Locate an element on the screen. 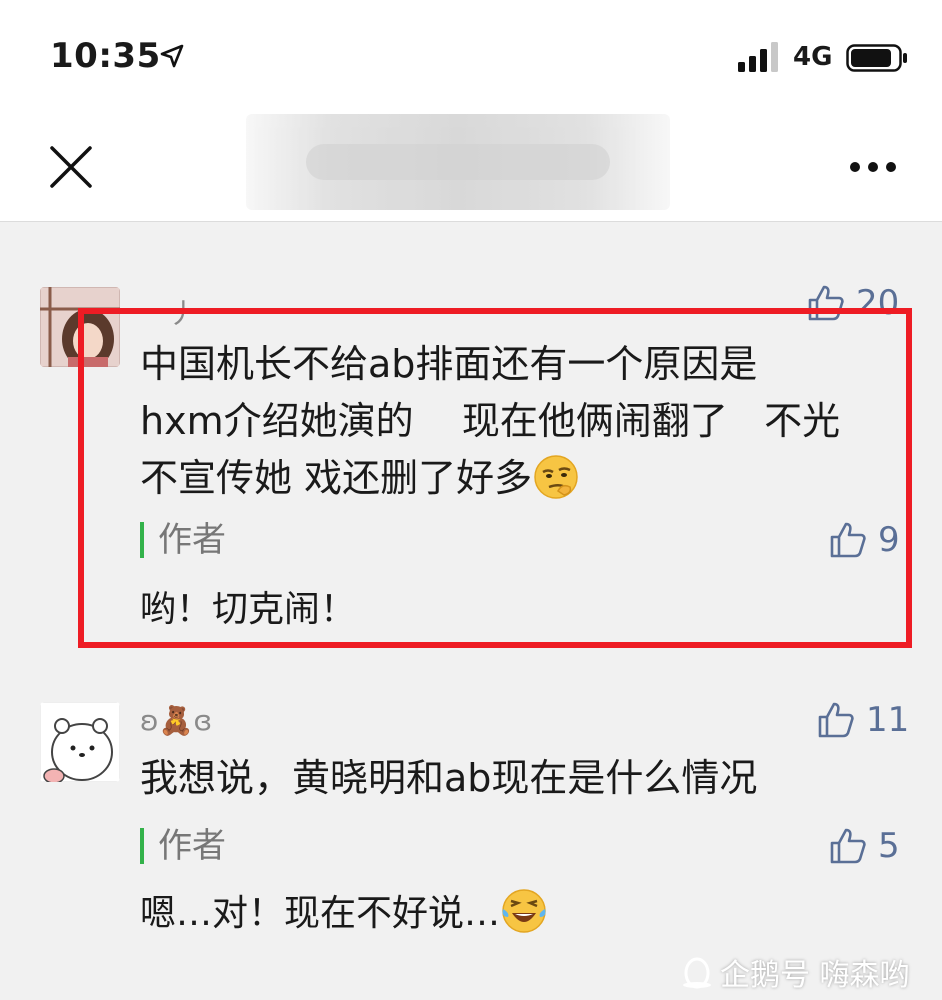  user-avatar is located at coordinates (80, 742).